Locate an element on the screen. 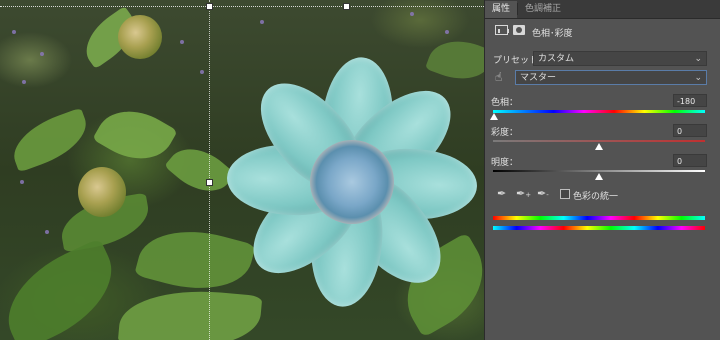 Image resolution: width=720 pixels, height=340 pixels. adjustment-title: 色相･彩度 is located at coordinates (552, 34).